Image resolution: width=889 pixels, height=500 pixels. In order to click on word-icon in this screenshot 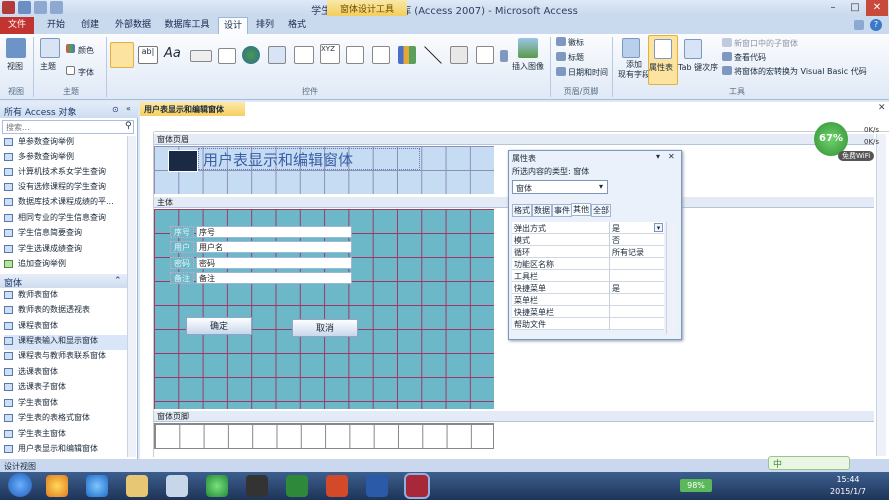, I will do `click(377, 486)`.